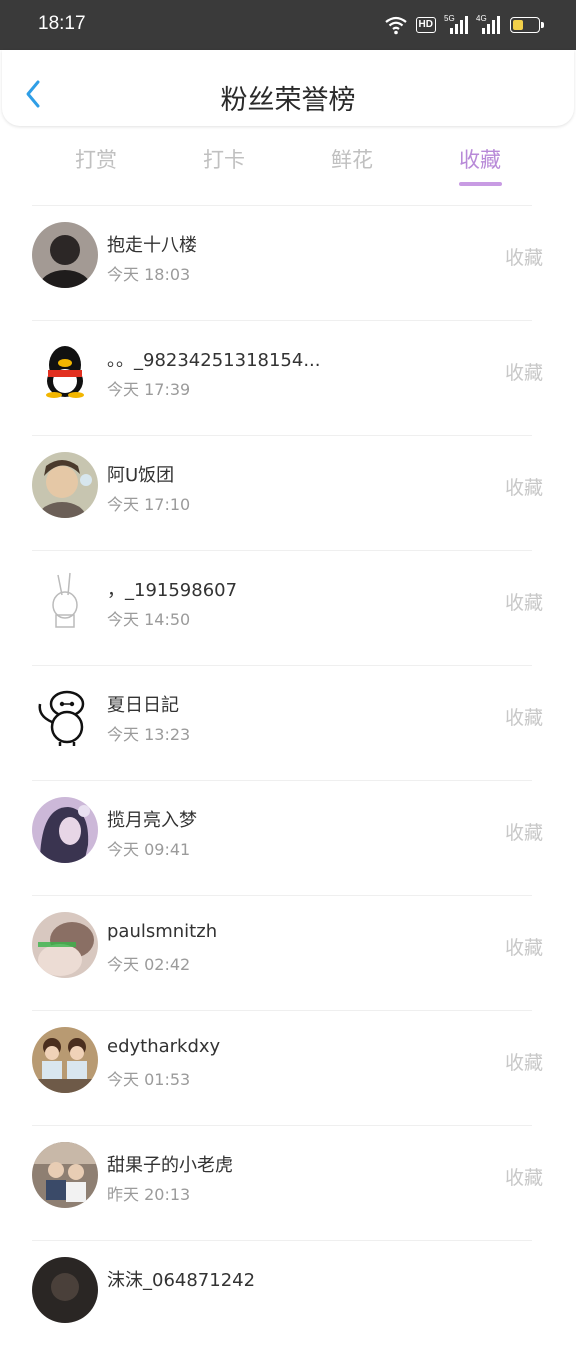 This screenshot has width=576, height=1355. Describe the element at coordinates (172, 590) in the screenshot. I see `fan-name: ，_191598607` at that location.